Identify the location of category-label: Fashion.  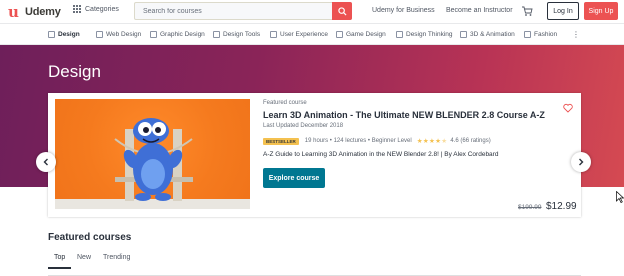
(546, 34).